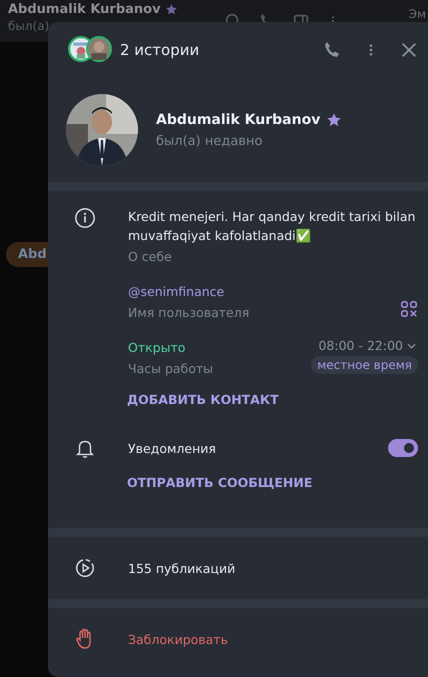 This screenshot has width=428, height=677. Describe the element at coordinates (409, 309) in the screenshot. I see `qr-code-icon` at that location.